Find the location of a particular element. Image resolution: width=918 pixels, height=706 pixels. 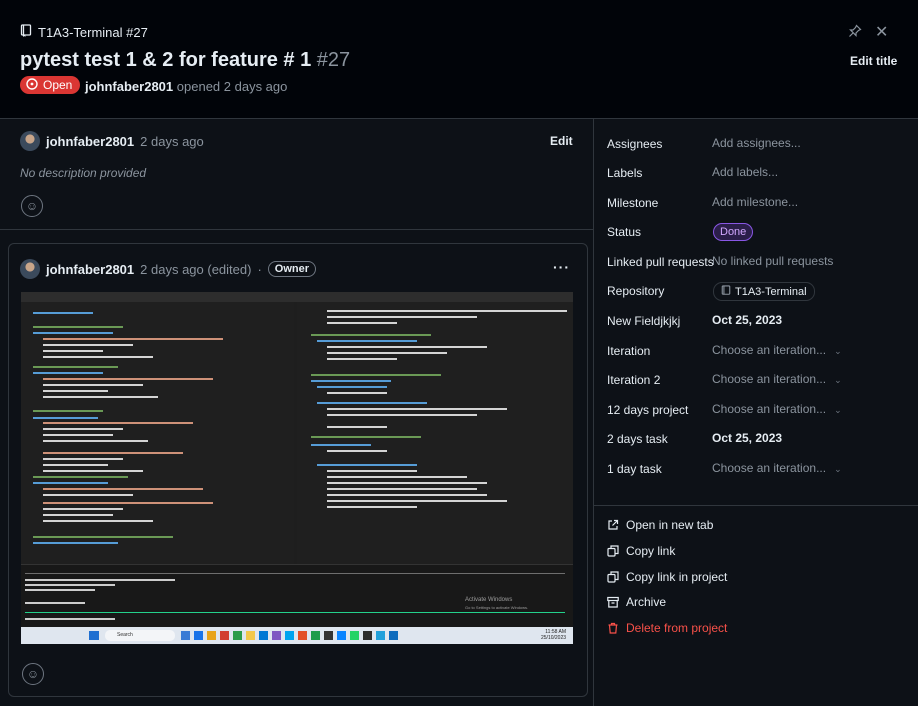

delete-from-project-button: Delete from project is located at coordinates (667, 628).